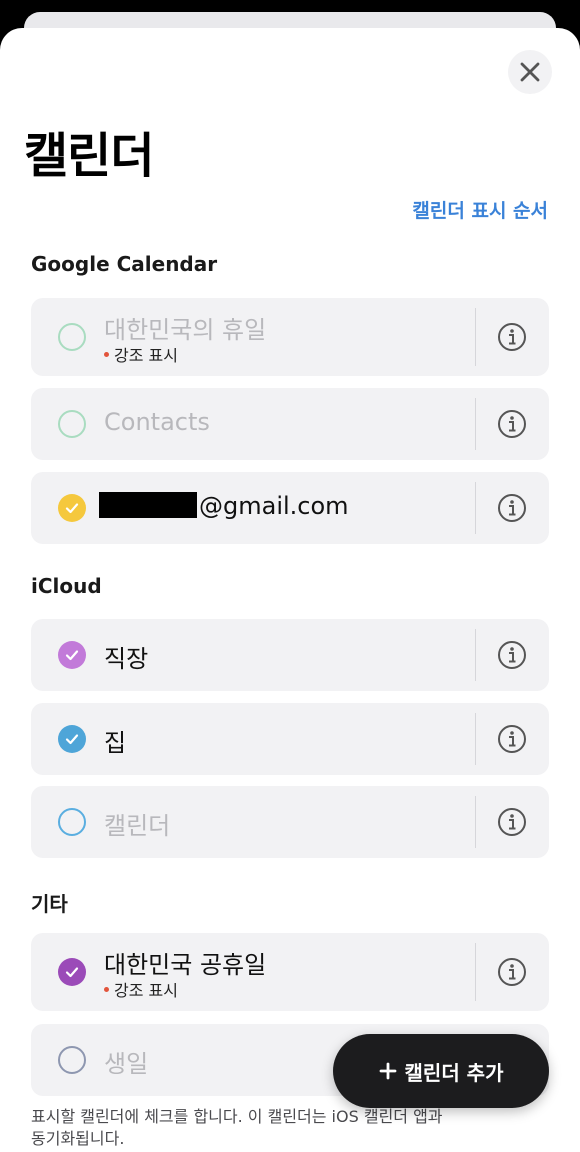 Image resolution: width=580 pixels, height=1152 pixels. Describe the element at coordinates (480, 209) in the screenshot. I see `calendar-order-link: 캘린더 표시 순서` at that location.